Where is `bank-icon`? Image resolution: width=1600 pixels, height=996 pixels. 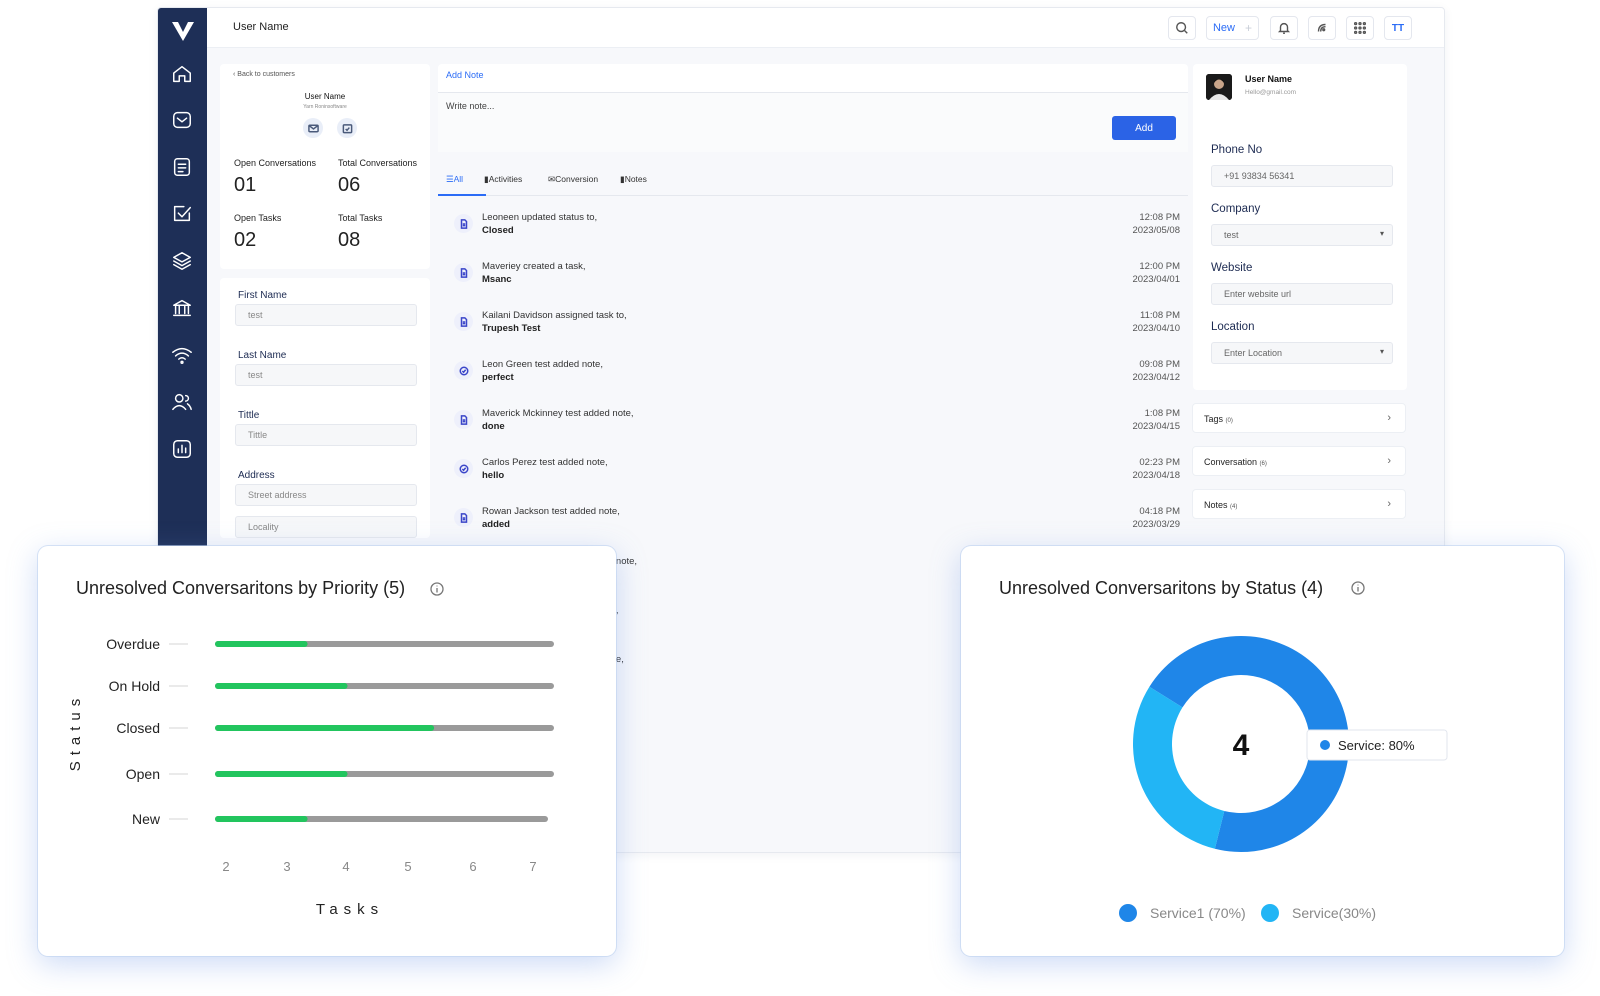
bank-icon is located at coordinates (182, 308).